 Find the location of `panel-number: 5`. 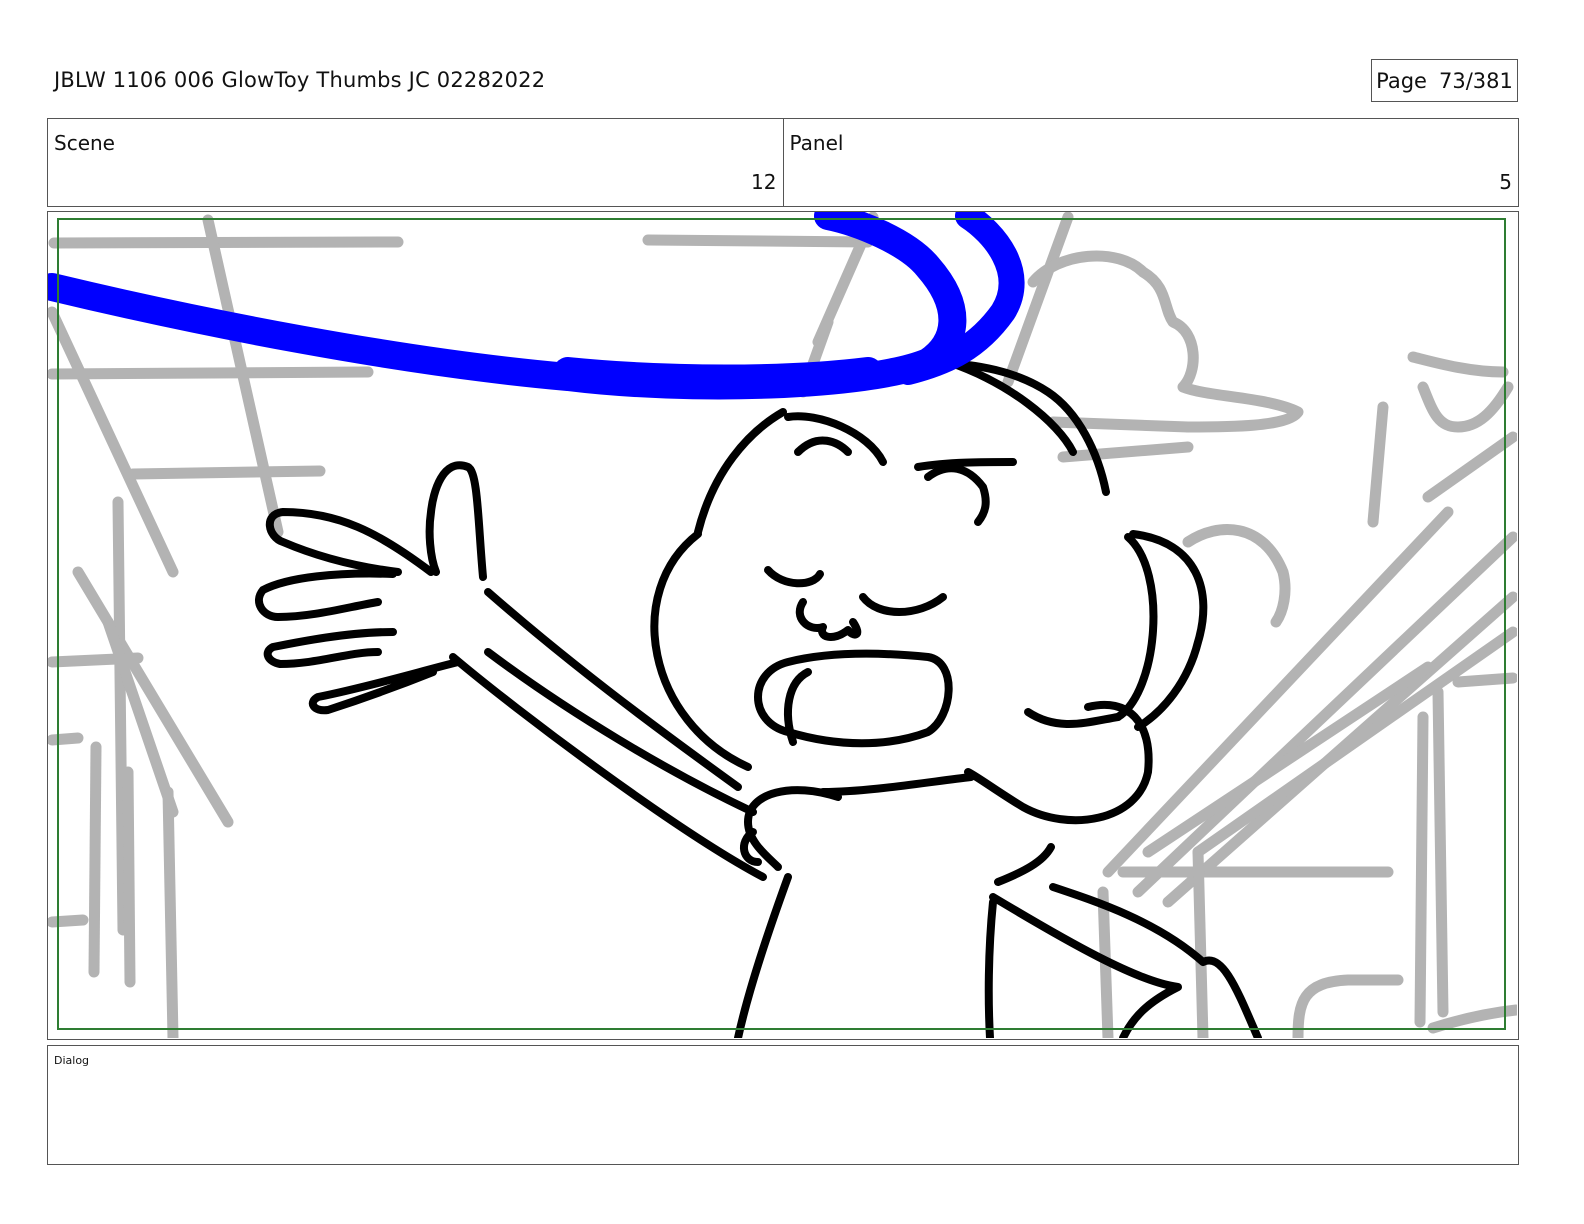

panel-number: 5 is located at coordinates (1505, 182).